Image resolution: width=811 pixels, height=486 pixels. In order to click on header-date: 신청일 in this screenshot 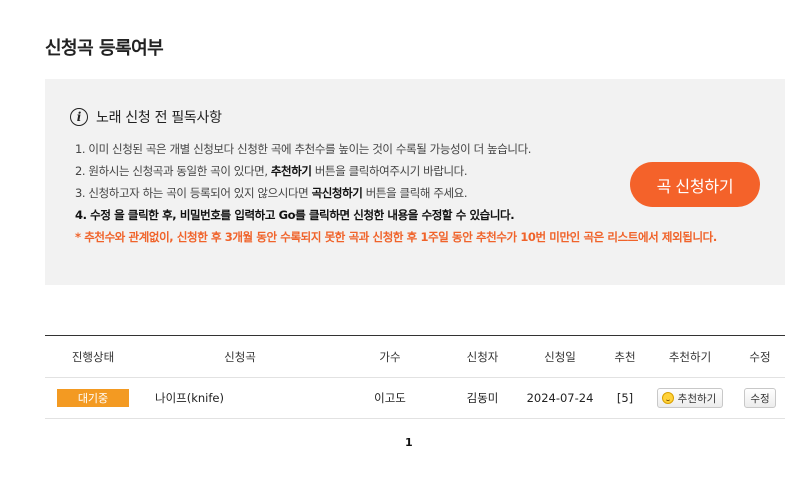, I will do `click(560, 356)`.